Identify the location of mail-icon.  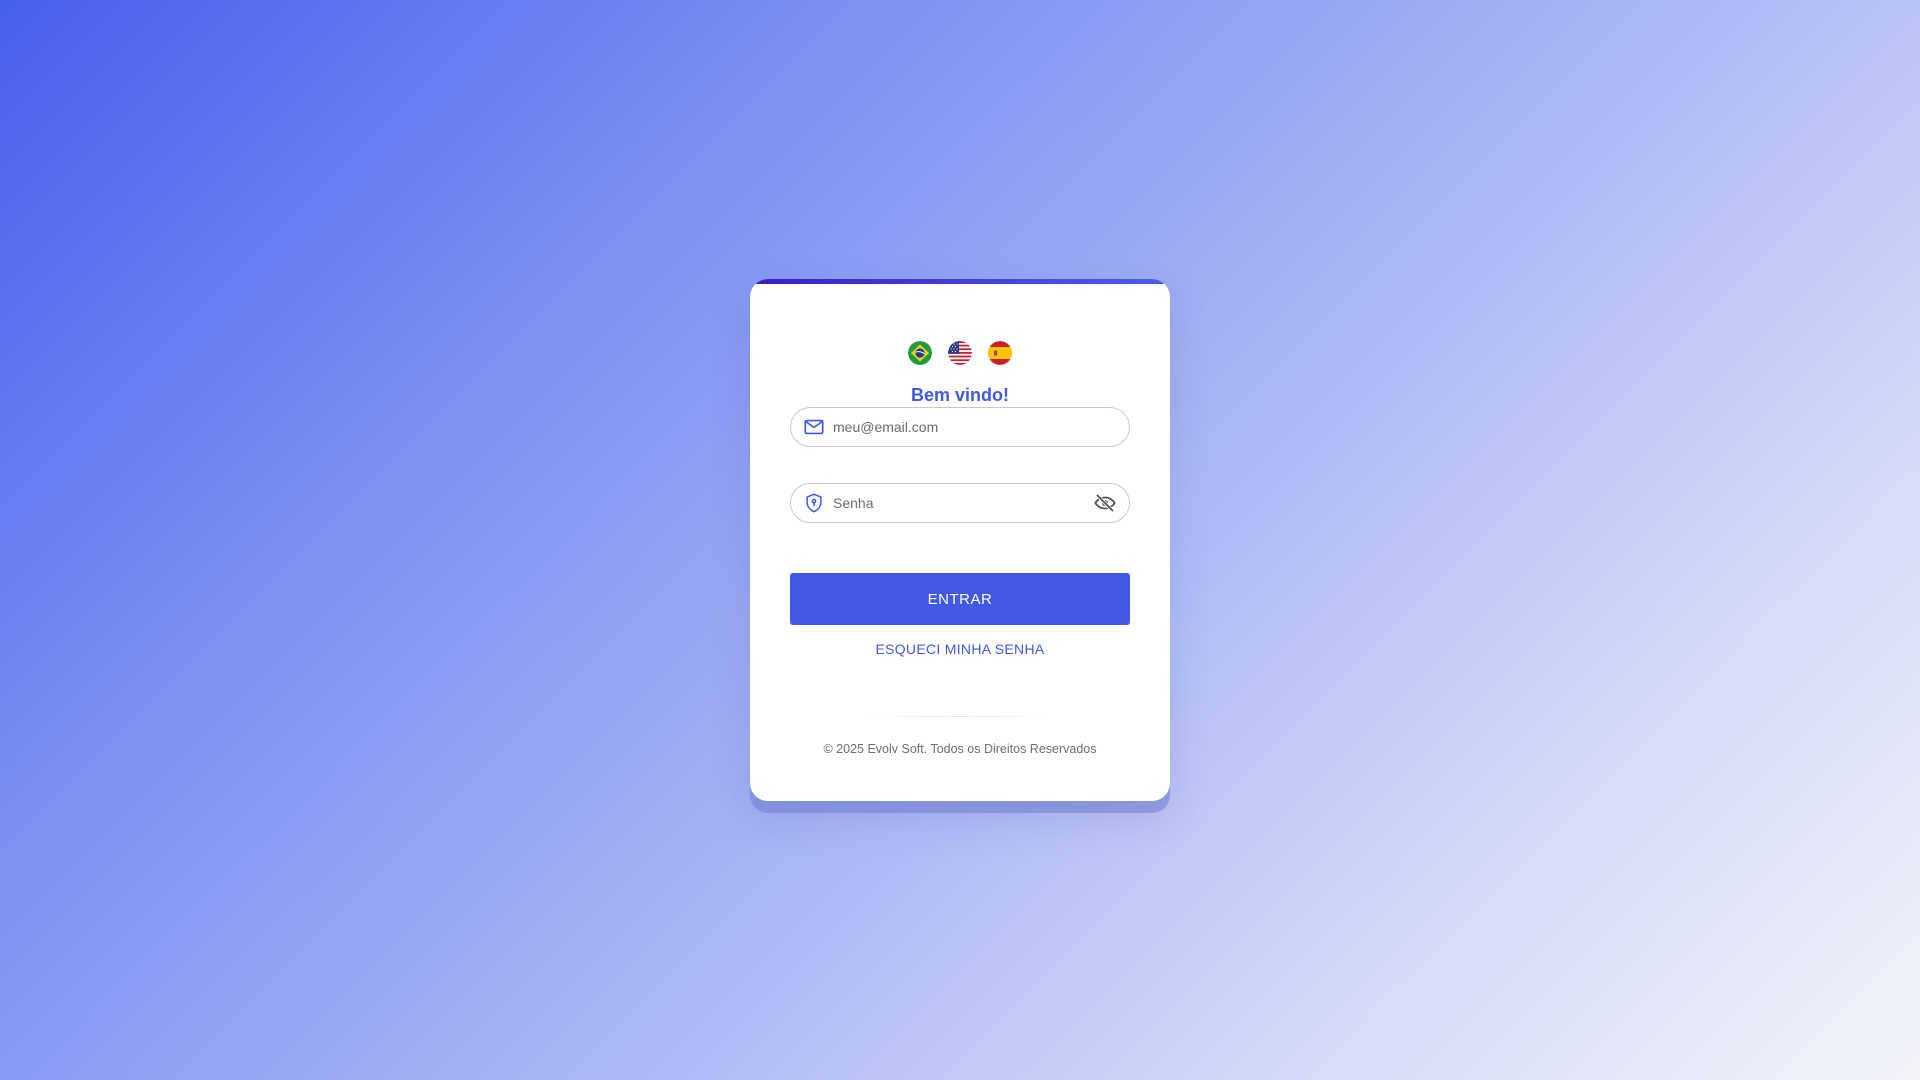
(814, 427).